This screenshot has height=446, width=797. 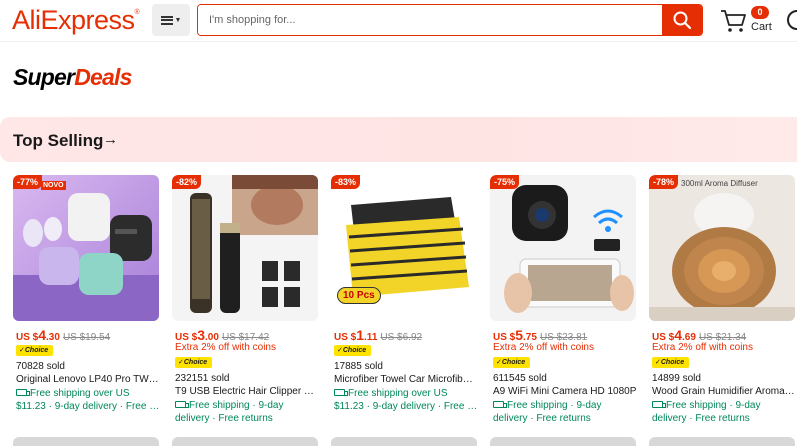 What do you see at coordinates (58, 141) in the screenshot?
I see `section-title: Top Selling` at bounding box center [58, 141].